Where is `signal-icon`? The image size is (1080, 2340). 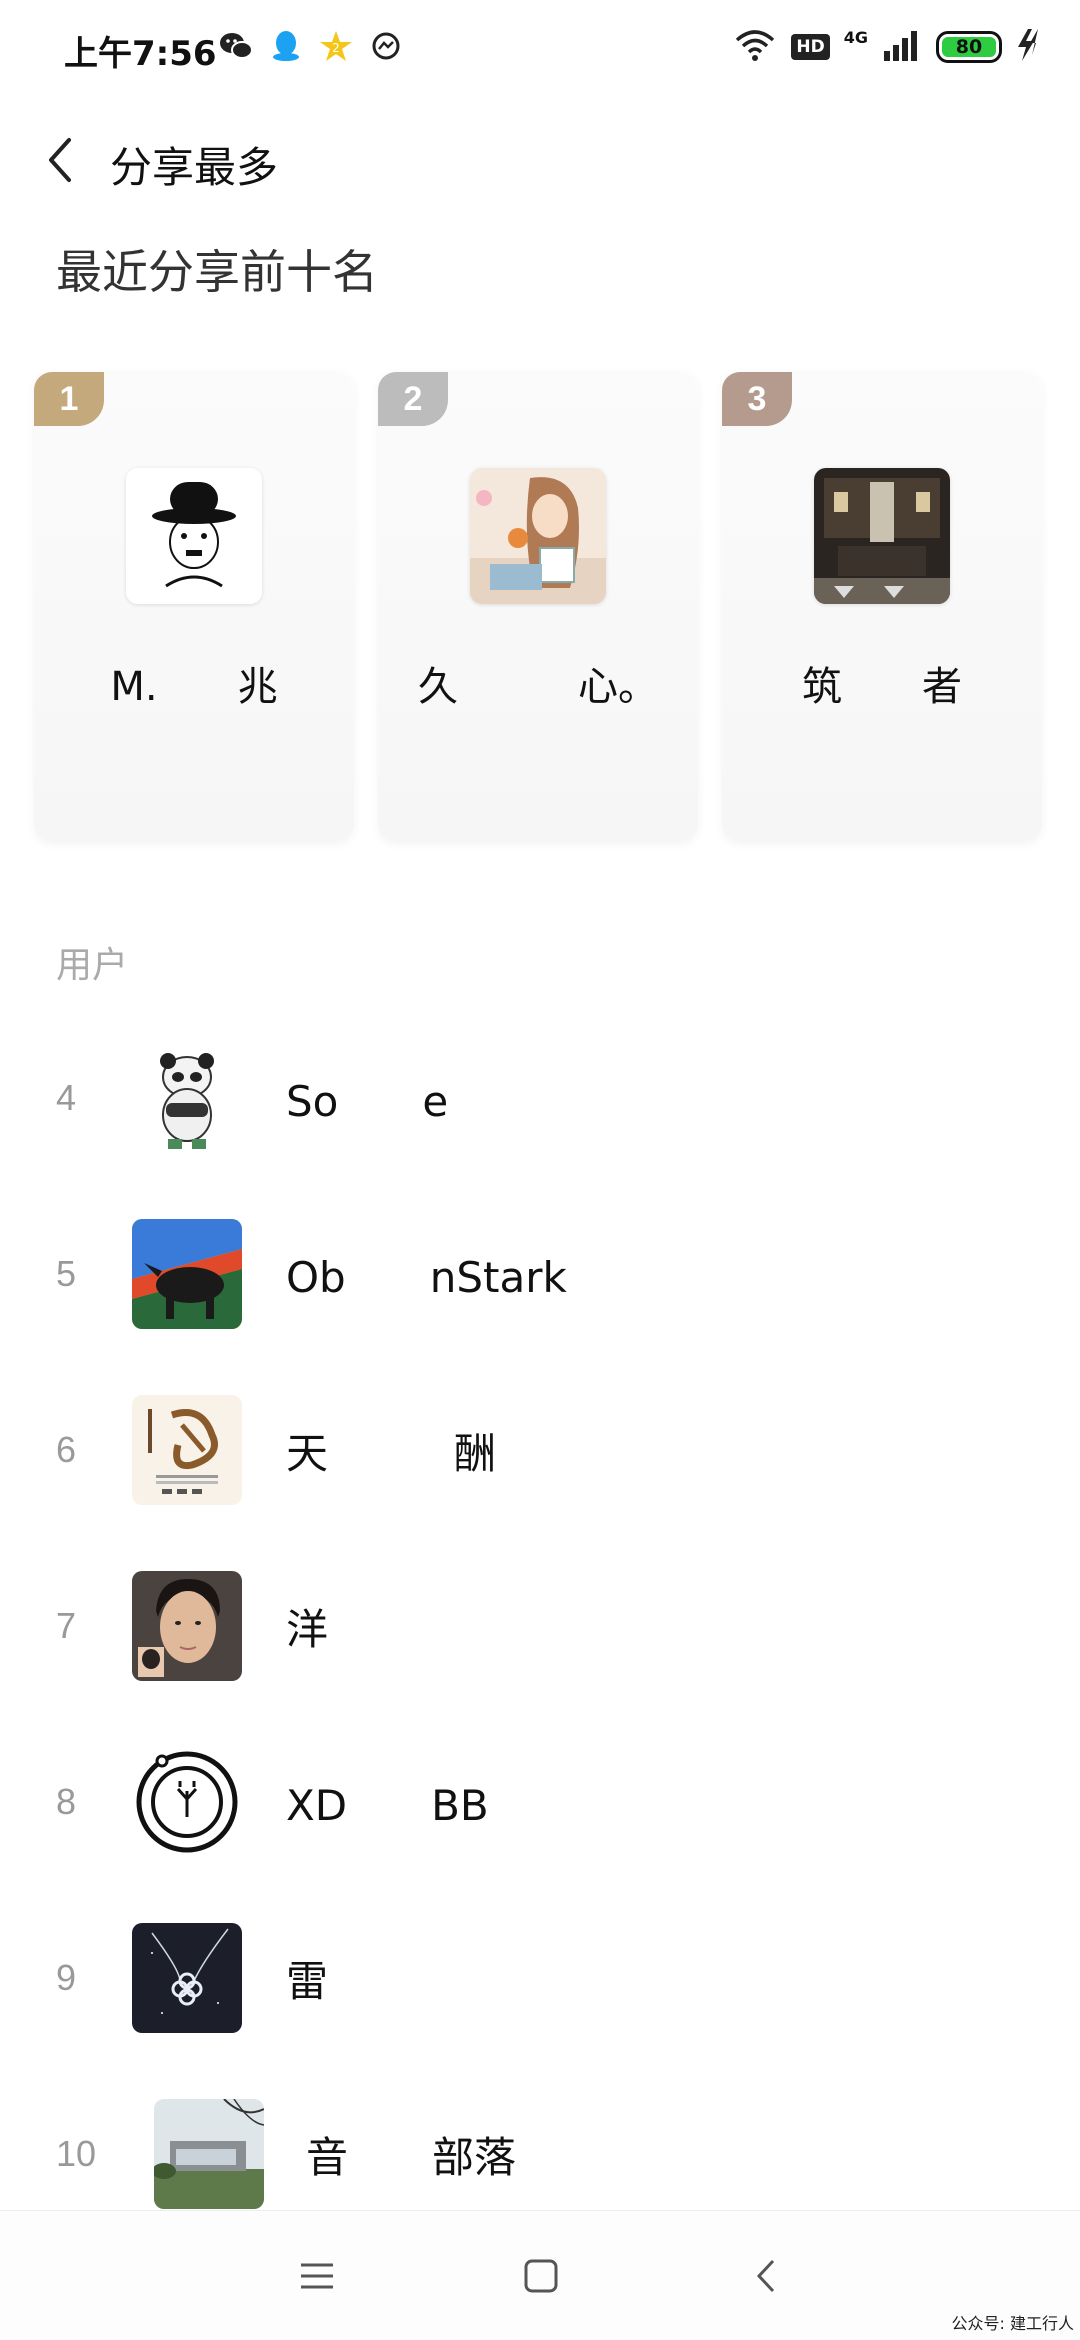 signal-icon is located at coordinates (902, 47).